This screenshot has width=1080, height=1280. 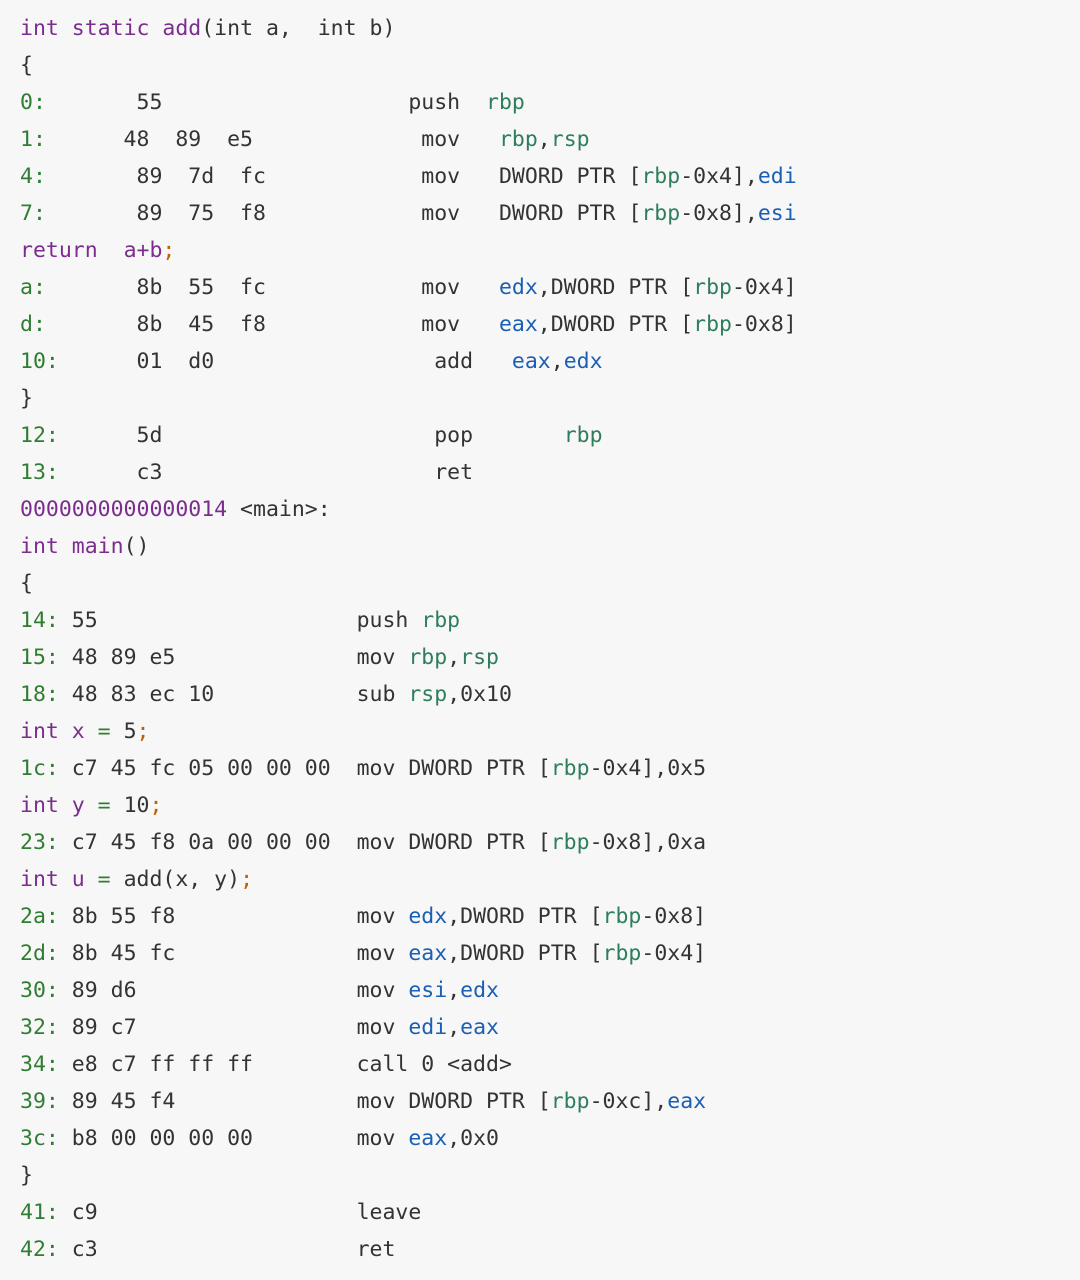 I want to click on token-plain: -0xc],, so click(x=628, y=1101).